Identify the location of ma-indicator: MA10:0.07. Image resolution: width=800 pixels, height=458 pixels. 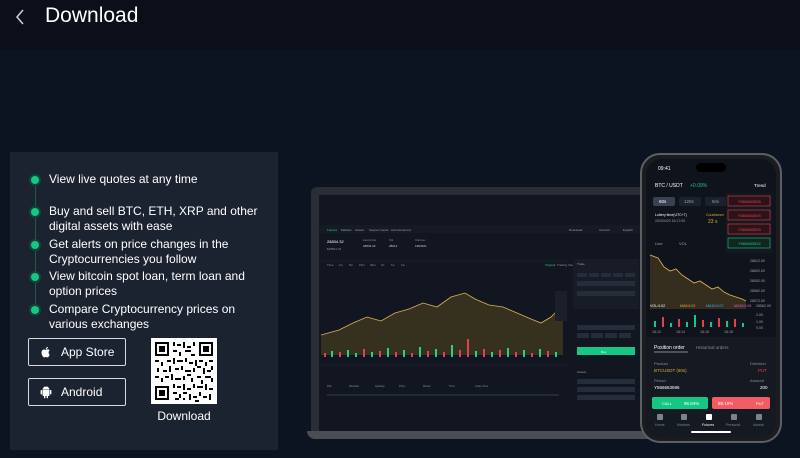
(714, 306).